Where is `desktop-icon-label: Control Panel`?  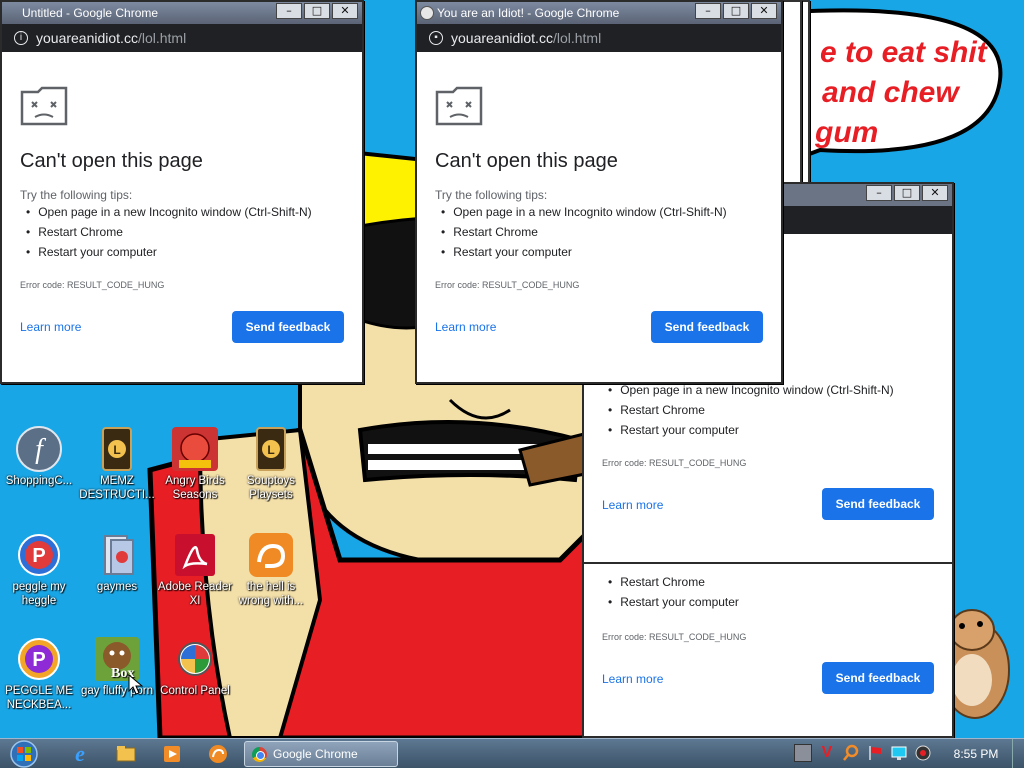
desktop-icon-label: Control Panel is located at coordinates (195, 691).